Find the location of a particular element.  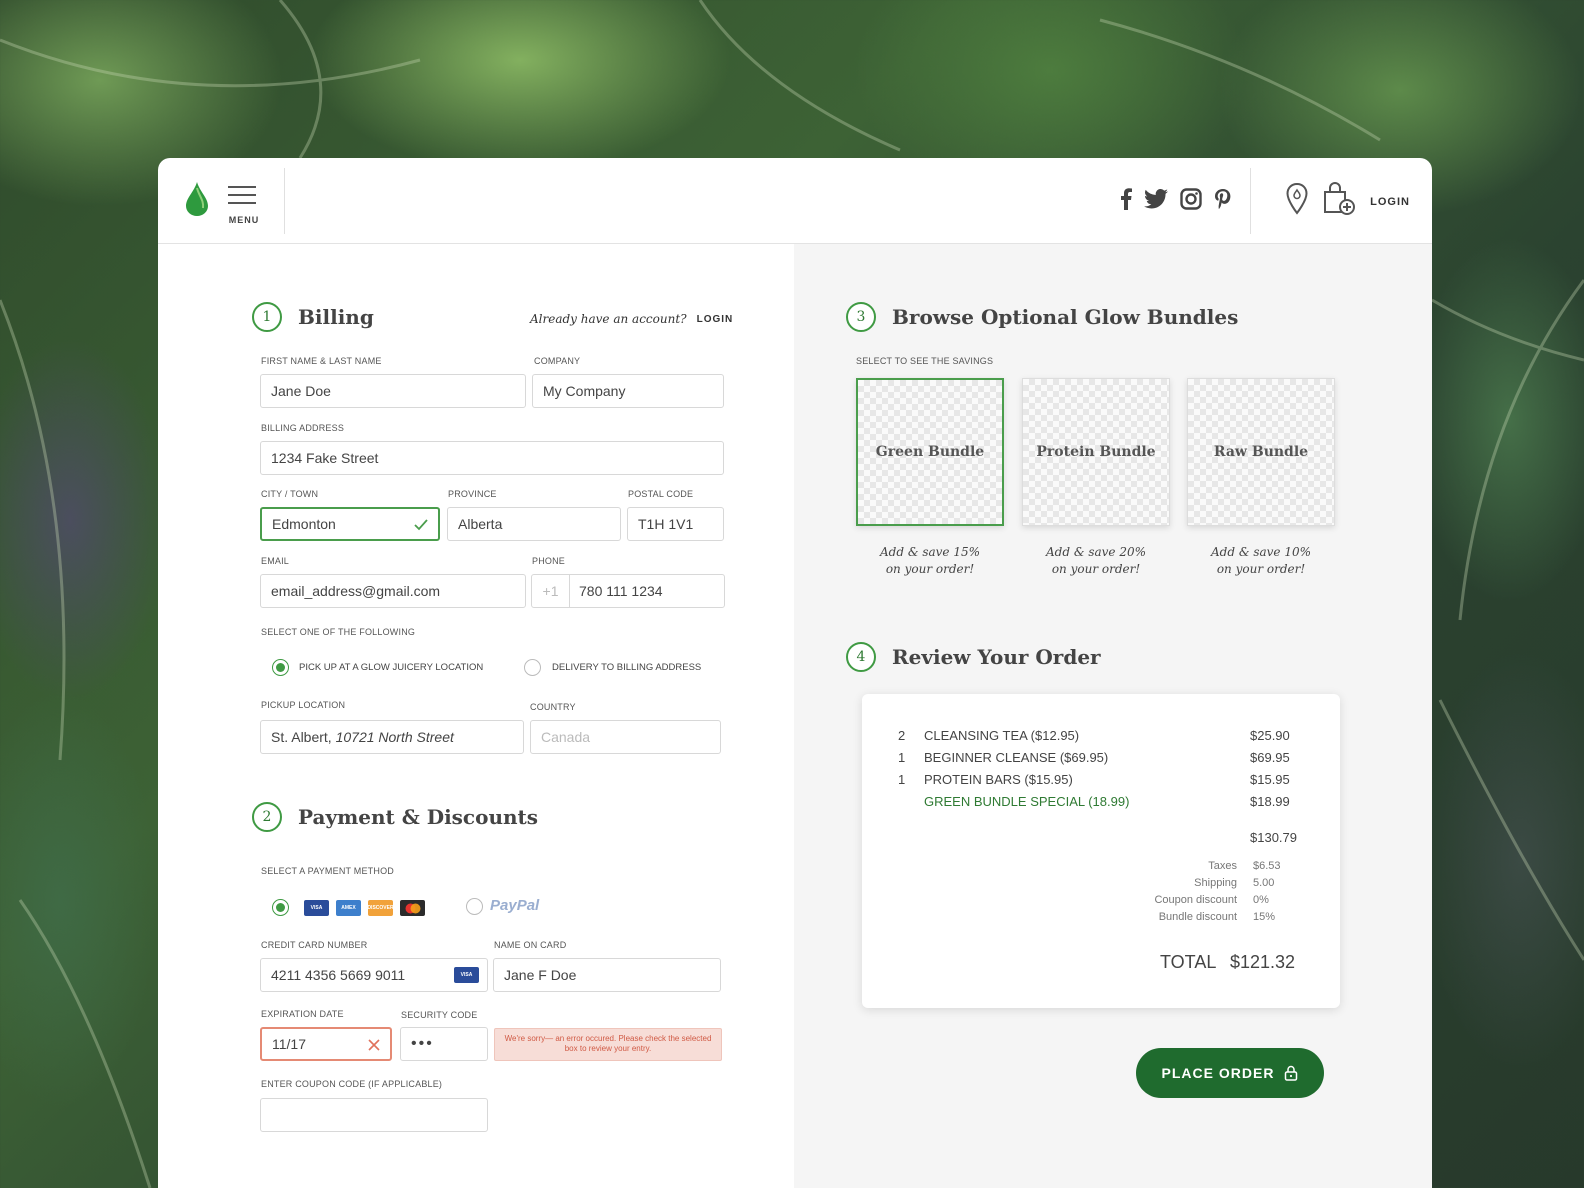

bundle-name: Protein Bundle is located at coordinates (1096, 452).